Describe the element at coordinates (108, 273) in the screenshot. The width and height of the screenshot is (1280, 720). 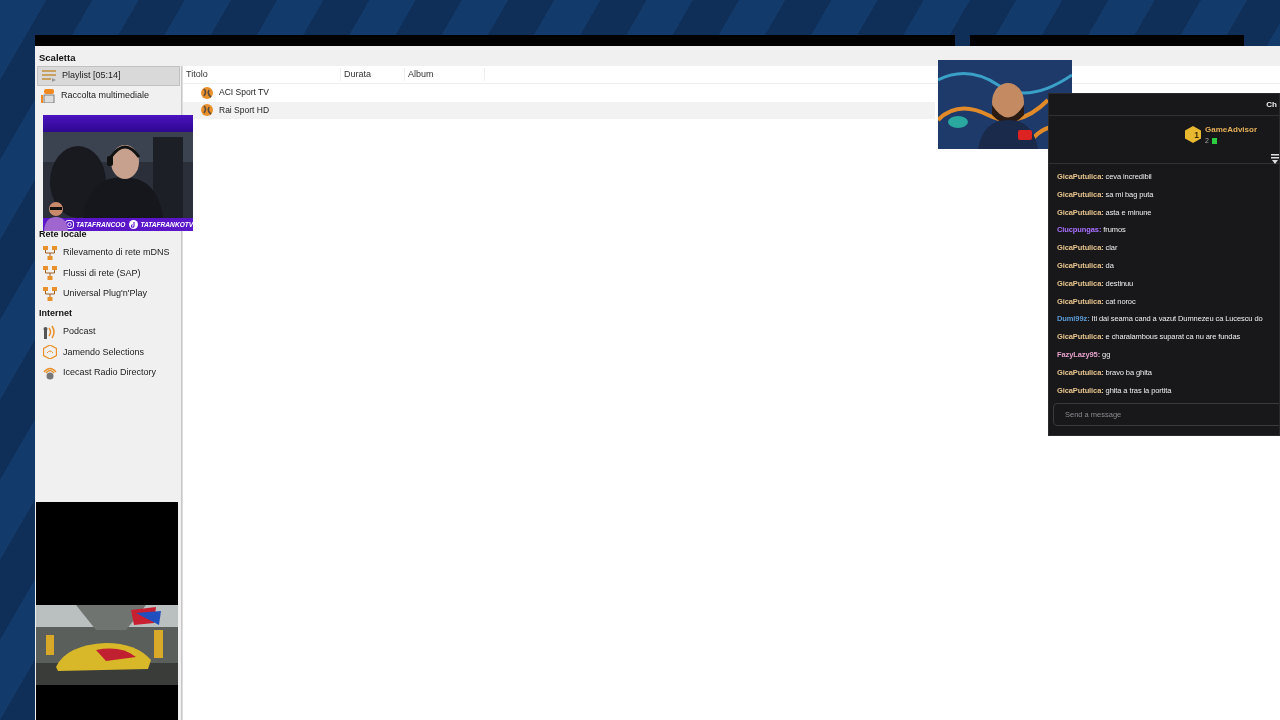
I see `sidebar-item: Flussi di rete (SAP)` at that location.